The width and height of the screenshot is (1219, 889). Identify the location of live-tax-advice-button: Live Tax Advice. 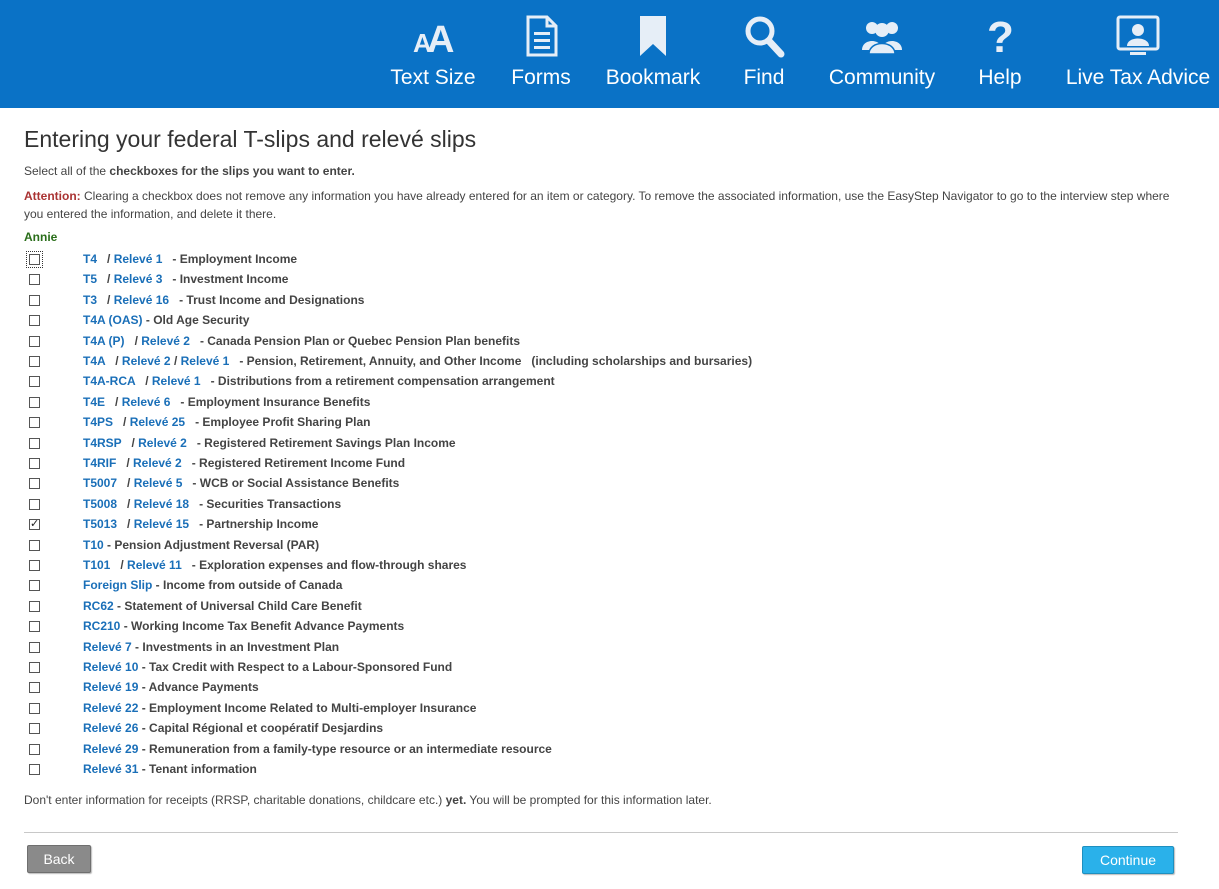
(1138, 54).